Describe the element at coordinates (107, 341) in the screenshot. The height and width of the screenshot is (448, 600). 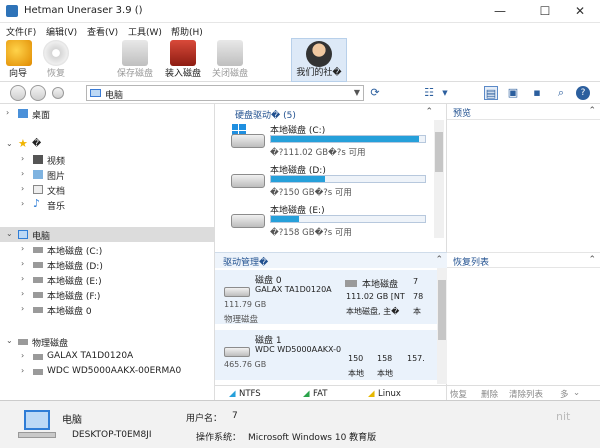
I see `tree-item-physical: ⌄ 物理磁盘` at that location.